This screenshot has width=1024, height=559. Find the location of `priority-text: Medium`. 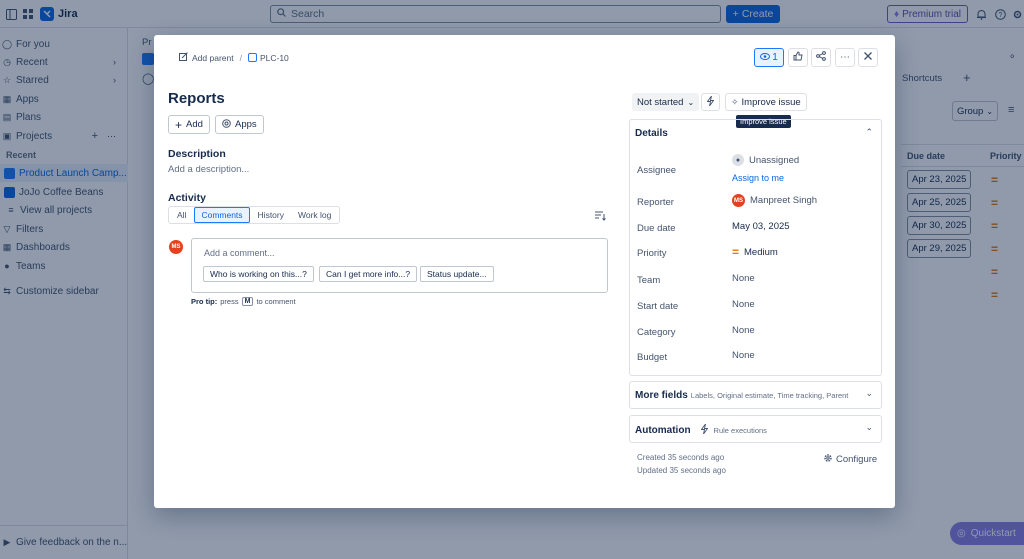

priority-text: Medium is located at coordinates (761, 252).